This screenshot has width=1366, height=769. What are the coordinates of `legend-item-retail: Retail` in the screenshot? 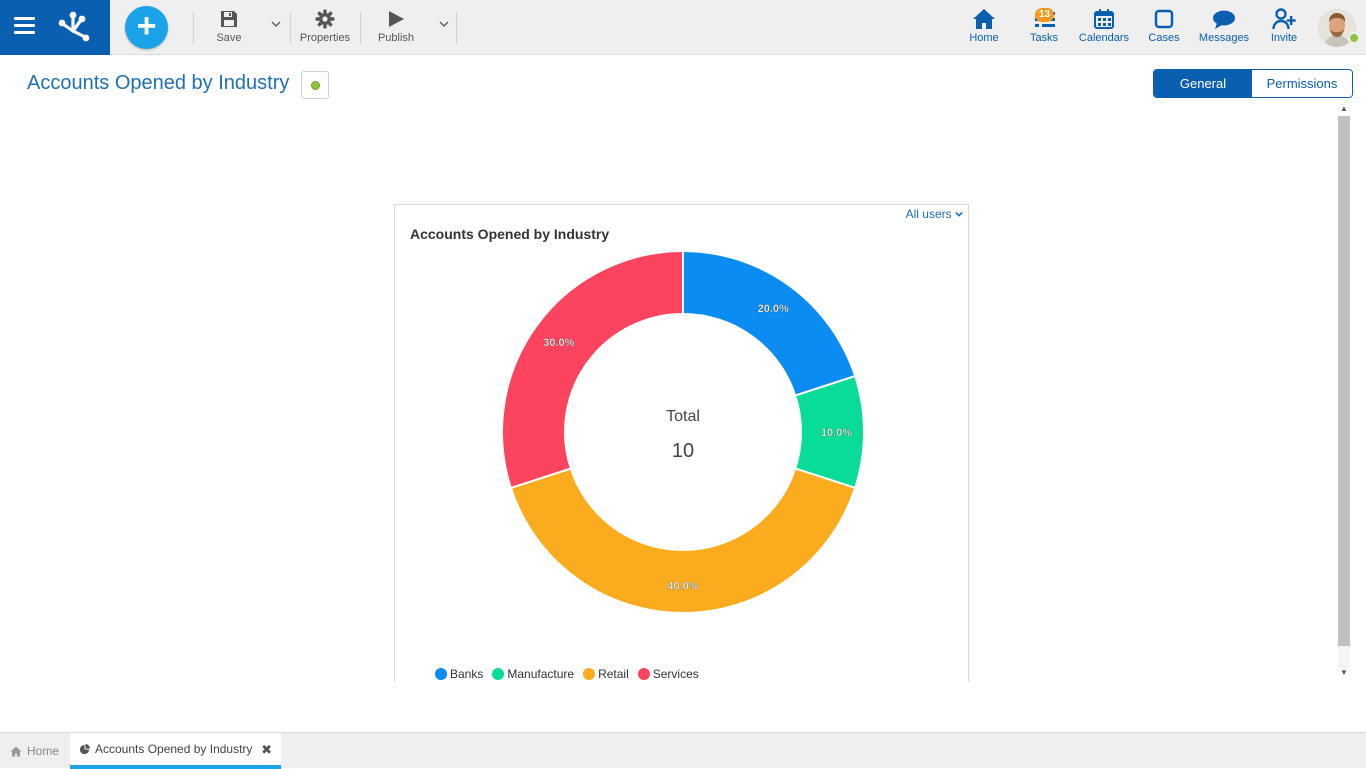 It's located at (606, 674).